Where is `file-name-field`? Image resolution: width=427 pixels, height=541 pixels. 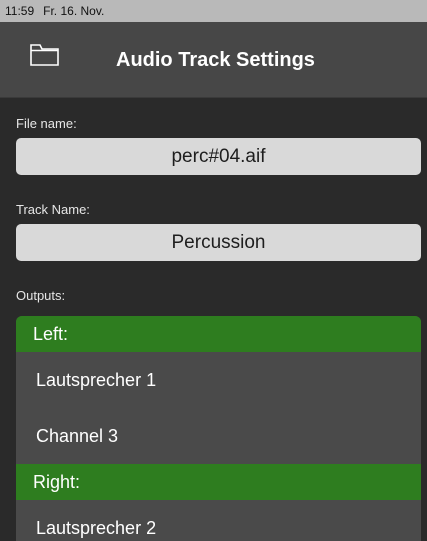 file-name-field is located at coordinates (218, 156).